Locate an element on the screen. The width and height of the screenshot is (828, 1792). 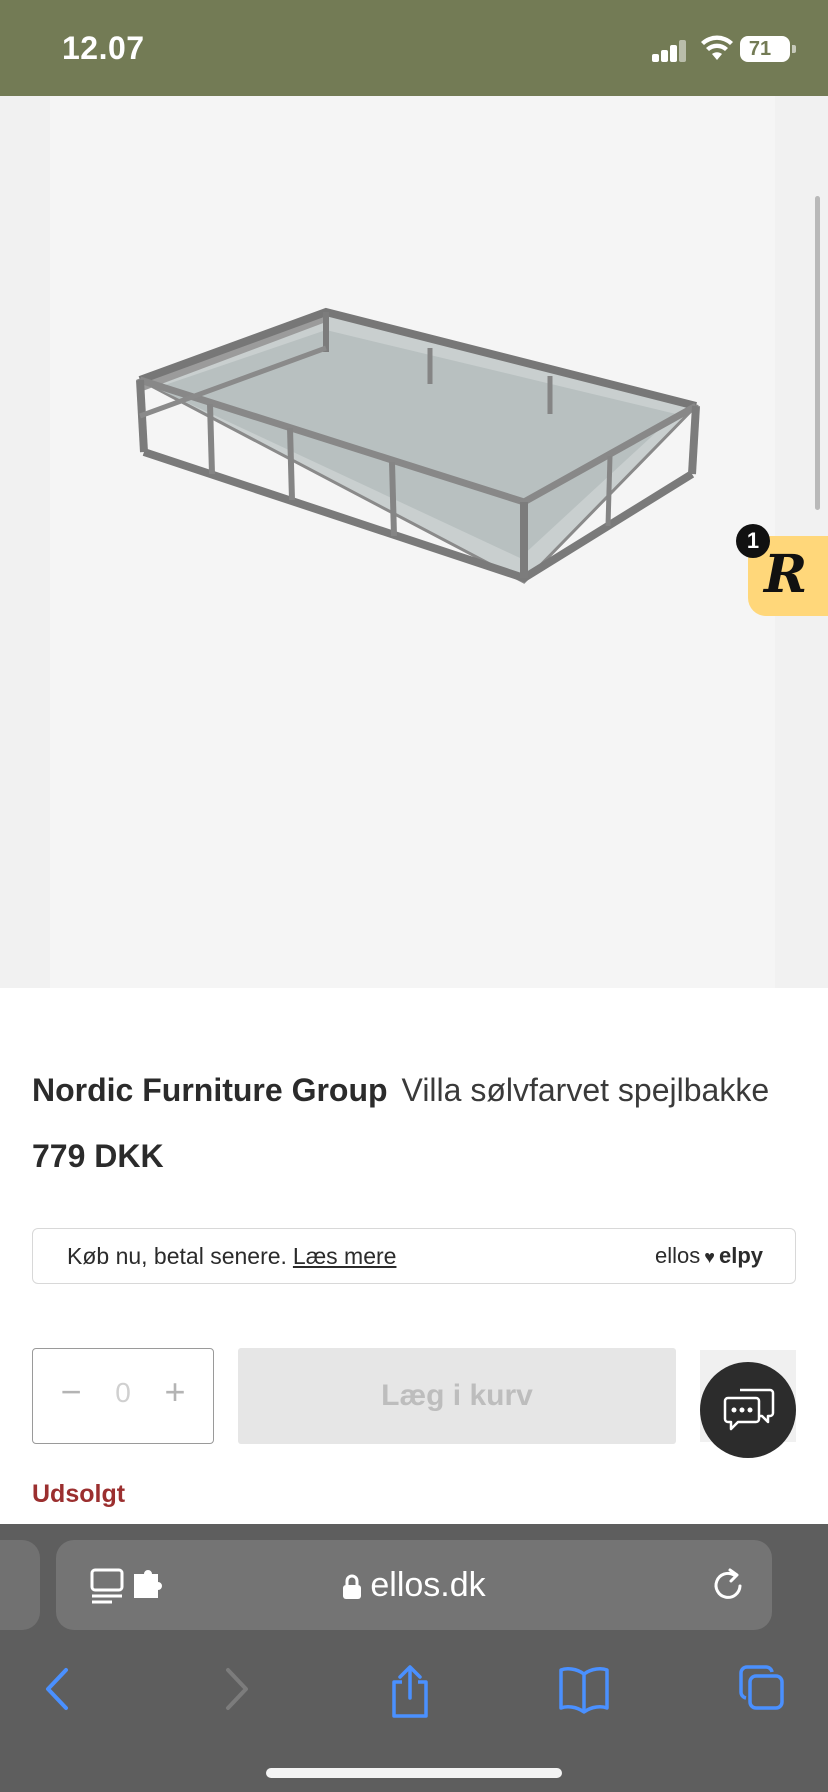
chat-icon is located at coordinates (749, 1409).